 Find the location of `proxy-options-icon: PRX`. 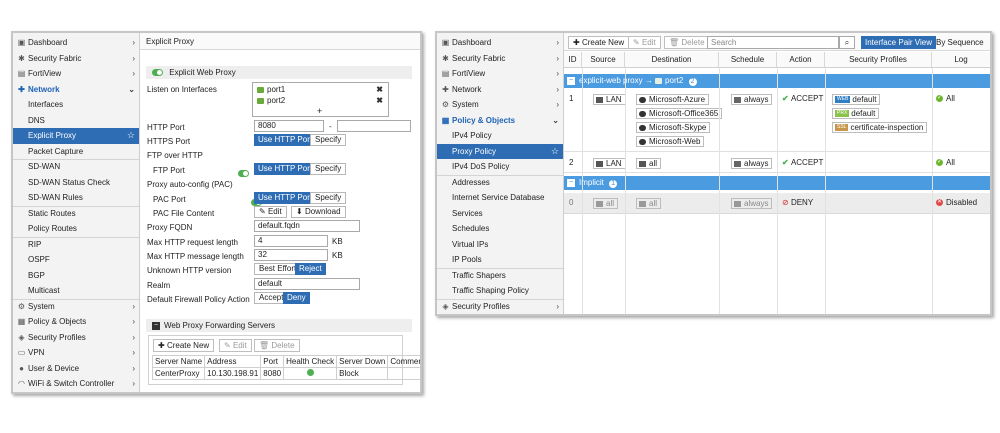

proxy-options-icon: PRX is located at coordinates (842, 114).